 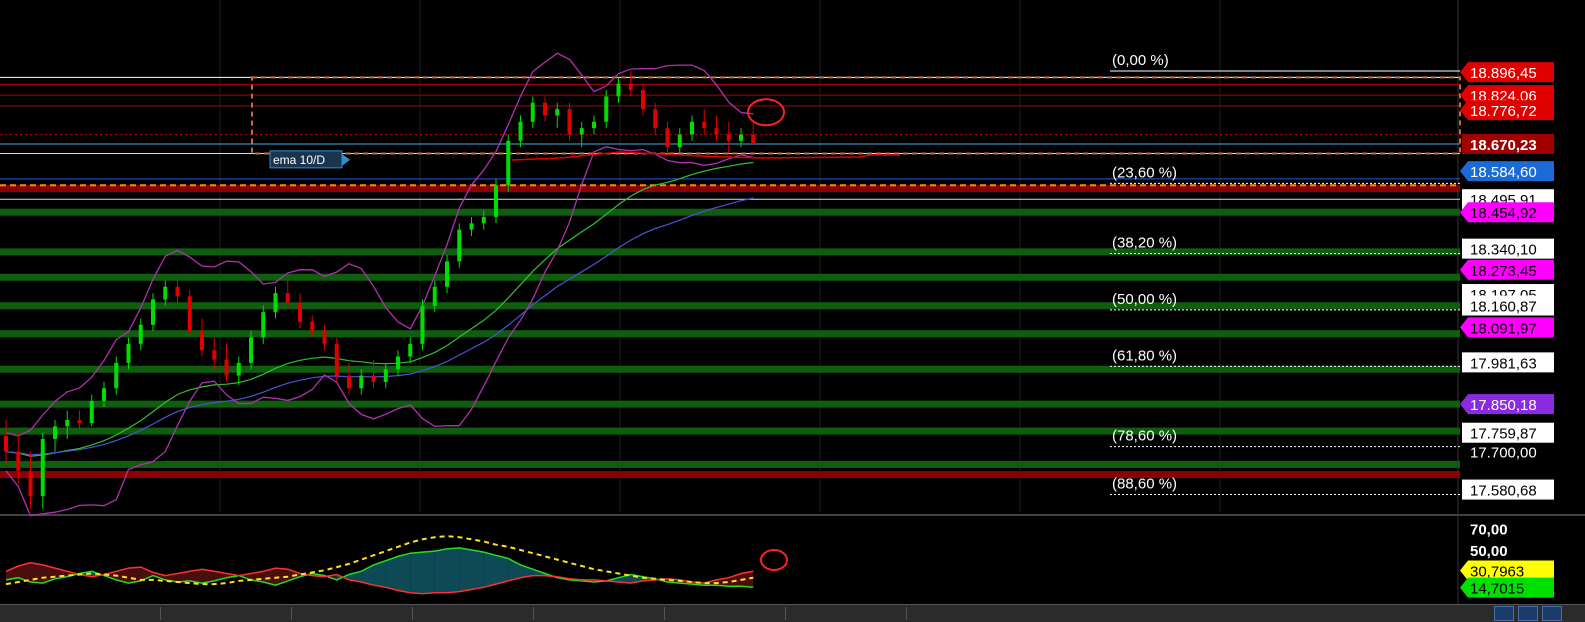 I want to click on fib-label: (50,00 %), so click(x=1144, y=299).